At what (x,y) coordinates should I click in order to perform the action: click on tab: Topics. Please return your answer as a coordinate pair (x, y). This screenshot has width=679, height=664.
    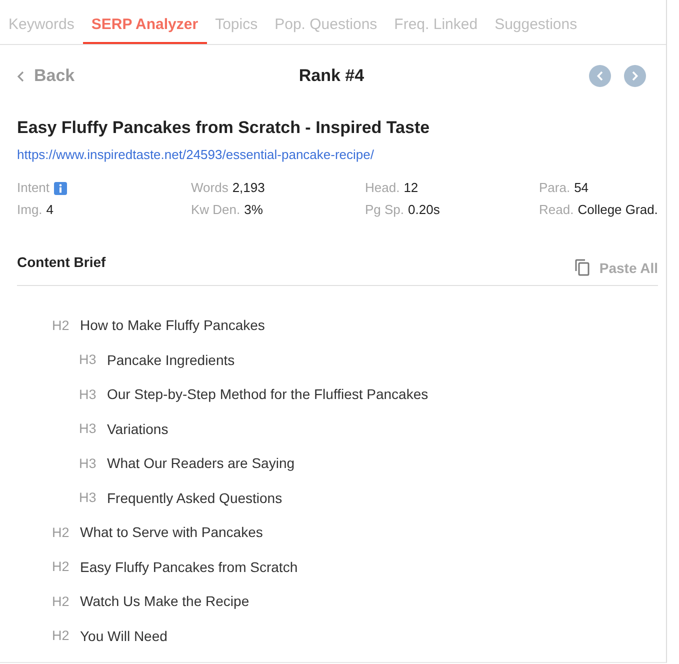
    Looking at the image, I should click on (236, 22).